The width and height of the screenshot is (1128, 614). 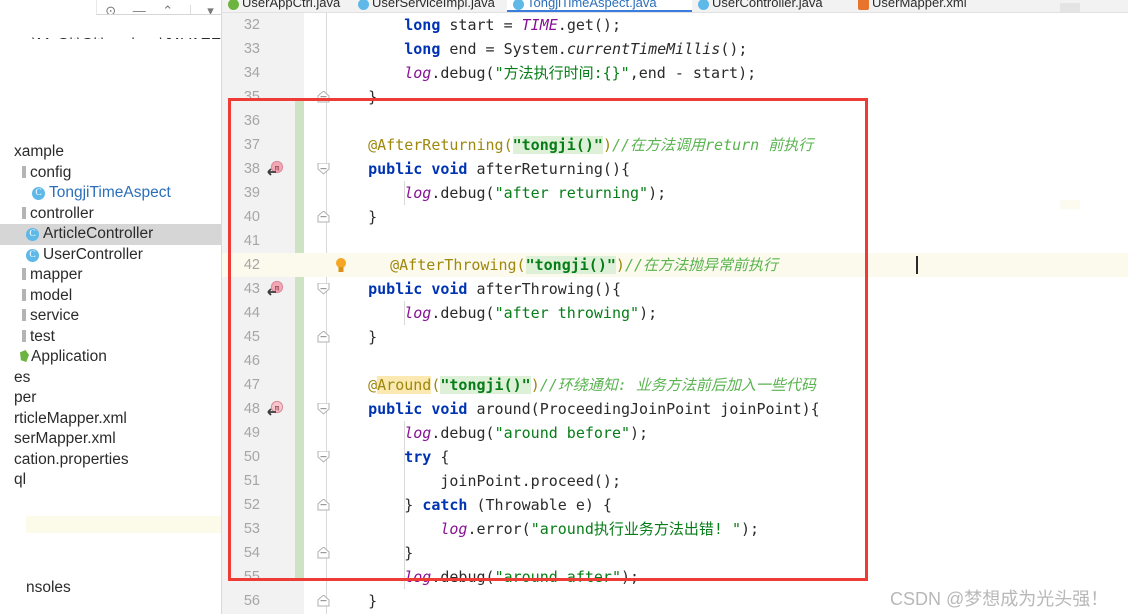 What do you see at coordinates (675, 121) in the screenshot?
I see `code-line: 36` at bounding box center [675, 121].